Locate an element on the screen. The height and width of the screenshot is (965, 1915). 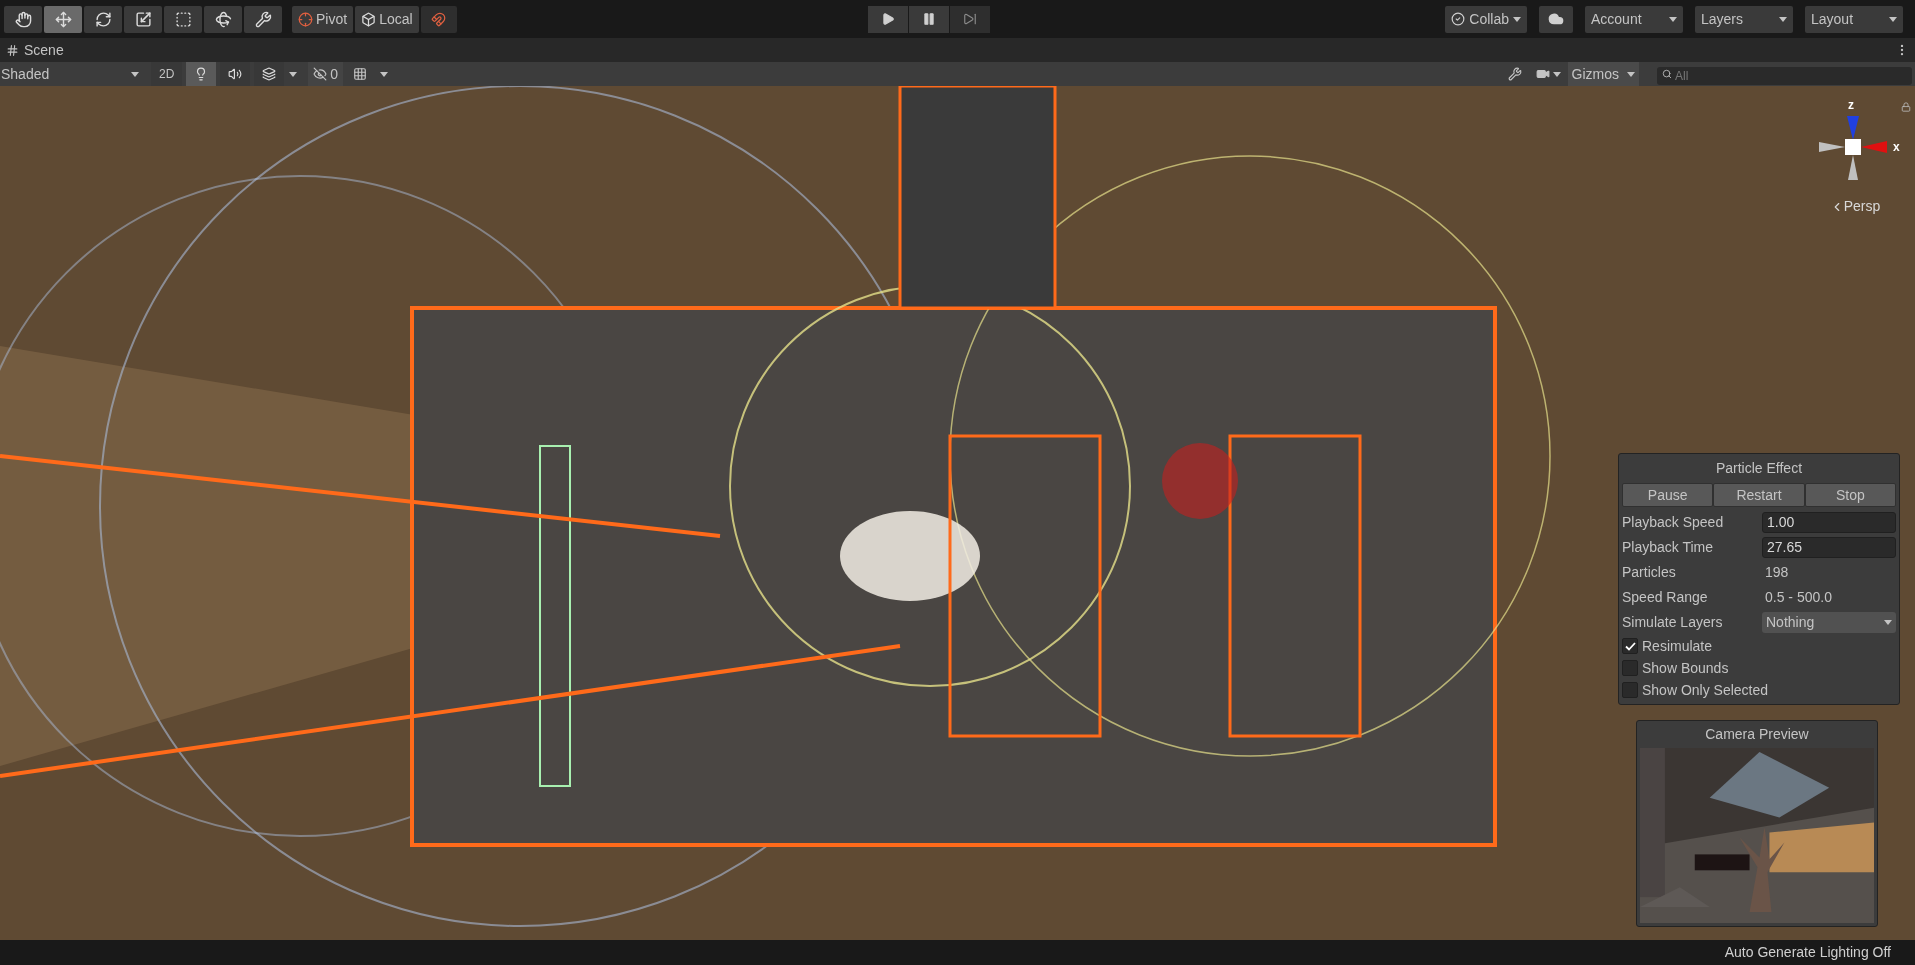
custom-tool-icon is located at coordinates (263, 19).